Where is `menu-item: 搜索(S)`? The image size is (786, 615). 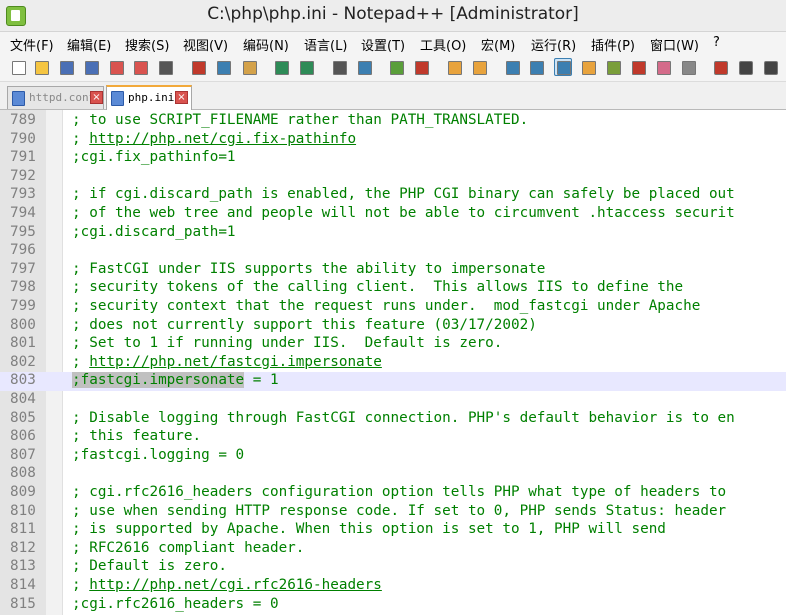
menu-item: 搜索(S) is located at coordinates (147, 44).